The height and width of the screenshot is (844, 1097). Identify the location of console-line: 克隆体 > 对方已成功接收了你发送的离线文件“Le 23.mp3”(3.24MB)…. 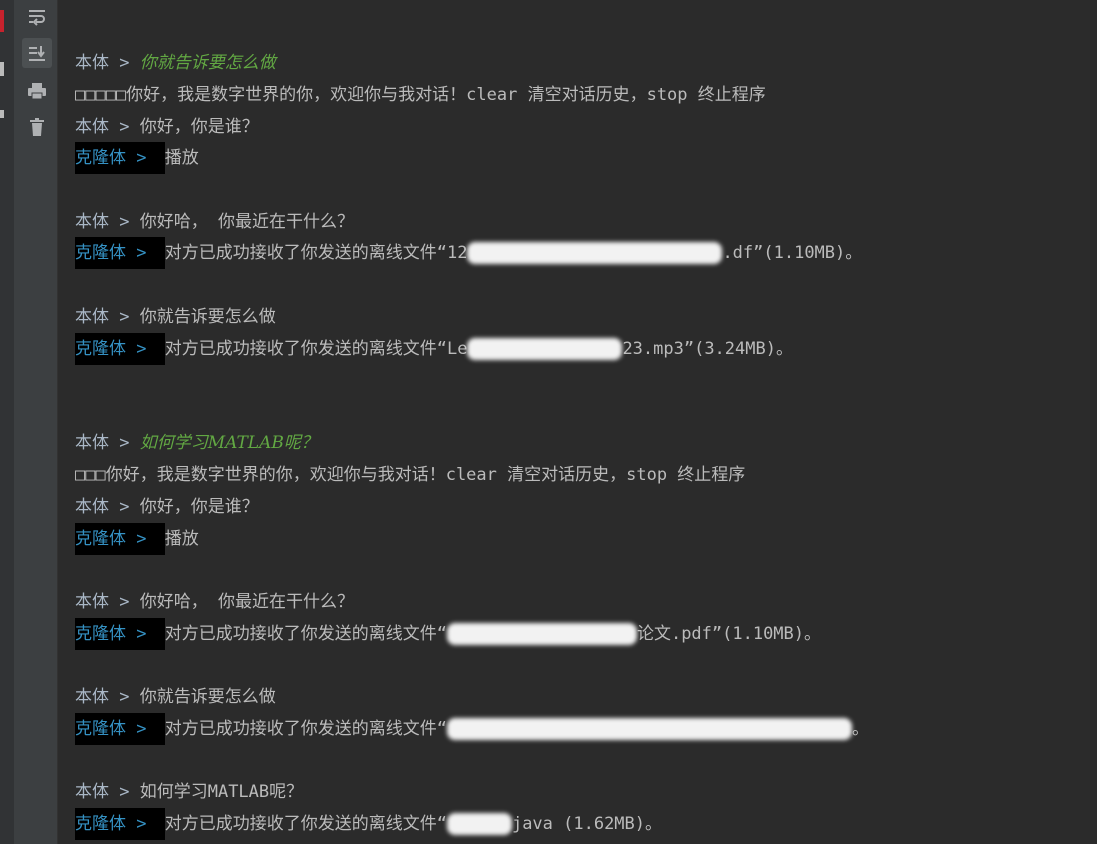
(434, 349).